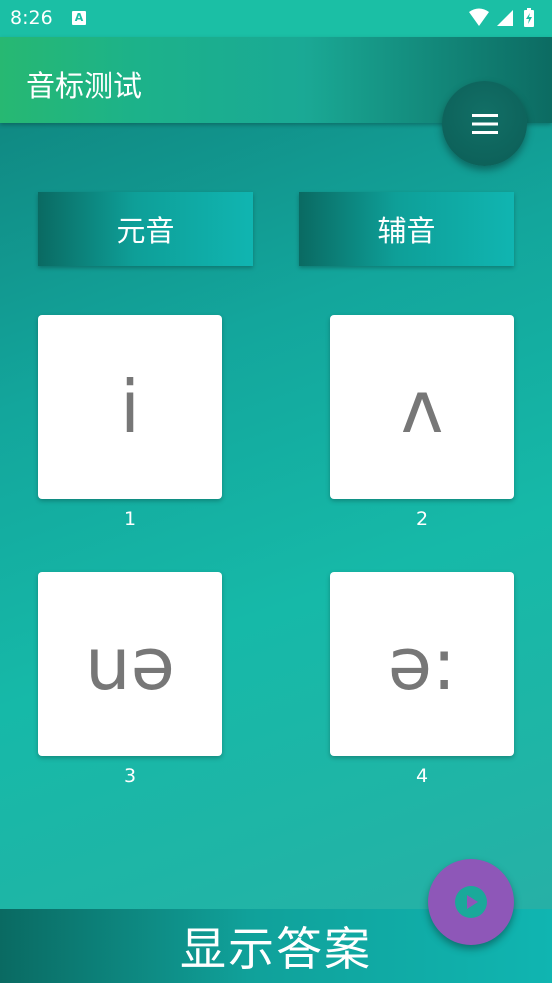  Describe the element at coordinates (84, 86) in the screenshot. I see `page-title: 音标测试` at that location.